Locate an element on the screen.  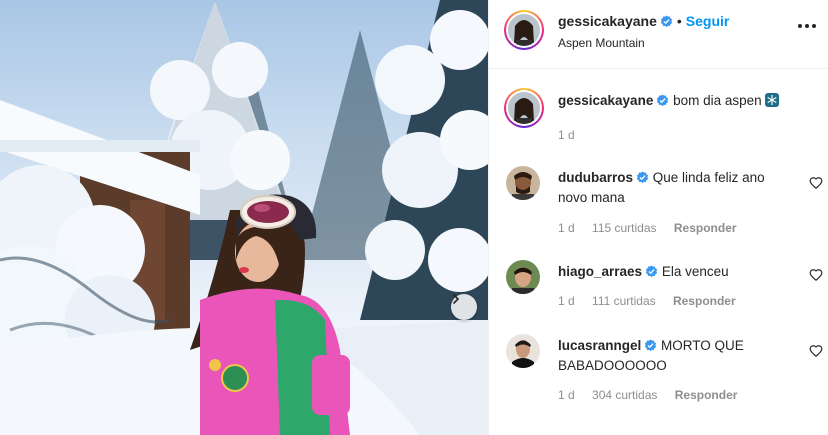
caption-meta: 1 d is located at coordinates (573, 135).